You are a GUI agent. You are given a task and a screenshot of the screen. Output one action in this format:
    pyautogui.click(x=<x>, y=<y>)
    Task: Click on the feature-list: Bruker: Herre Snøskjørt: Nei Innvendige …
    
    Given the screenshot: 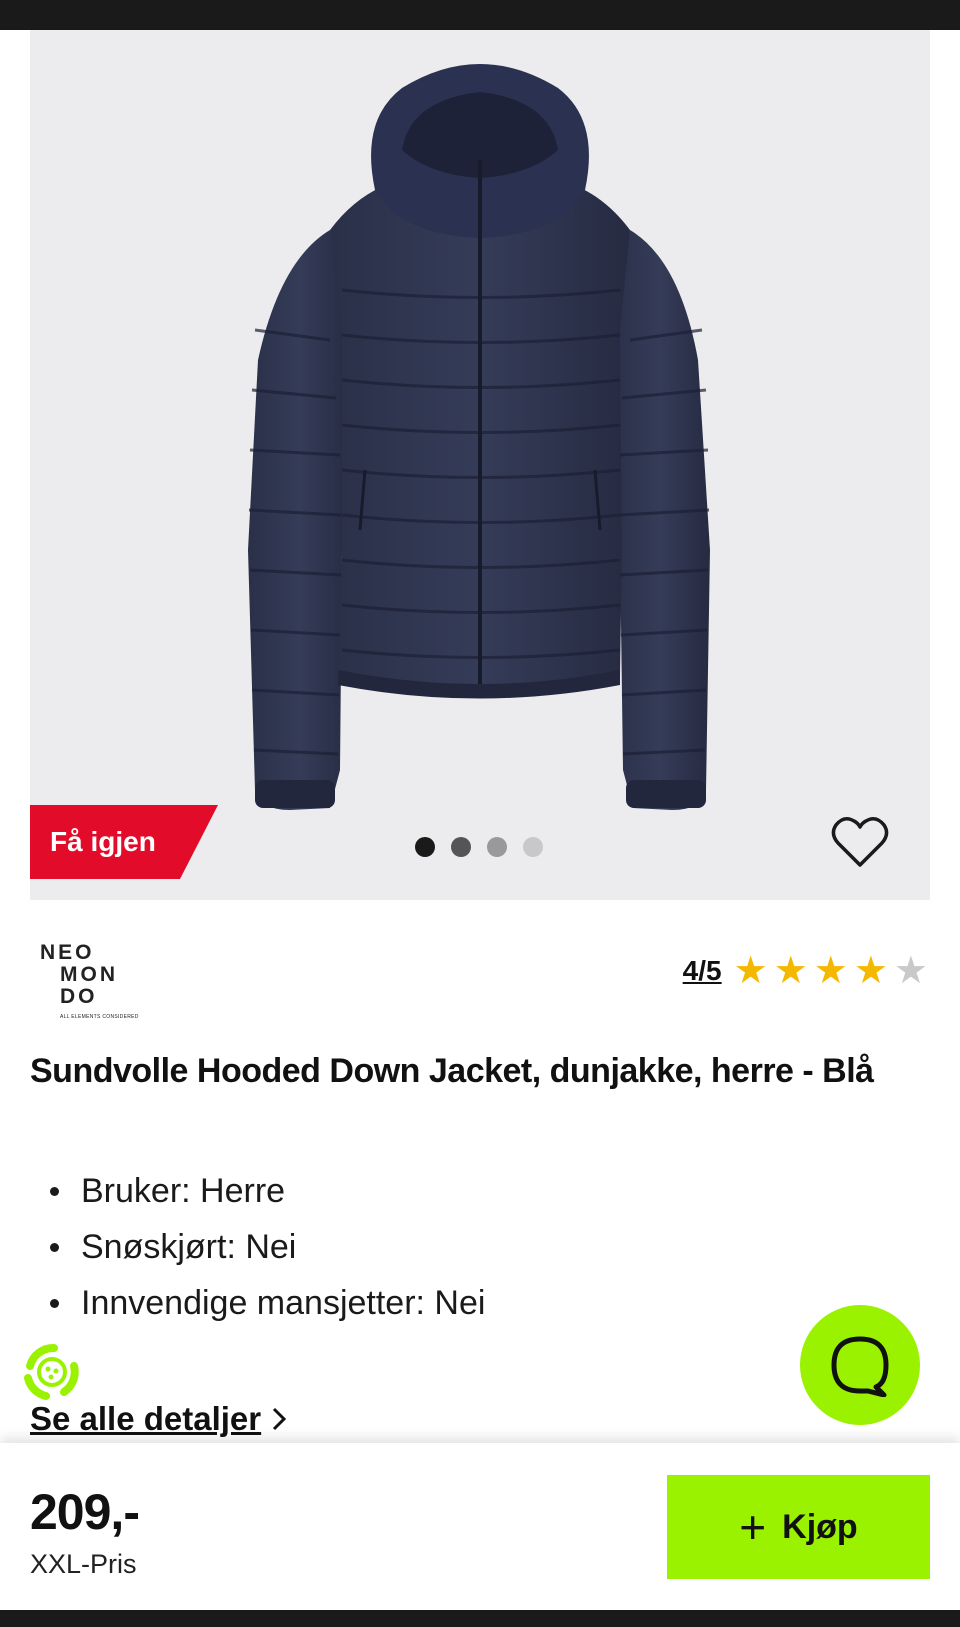 What is the action you would take?
    pyautogui.click(x=265, y=1247)
    